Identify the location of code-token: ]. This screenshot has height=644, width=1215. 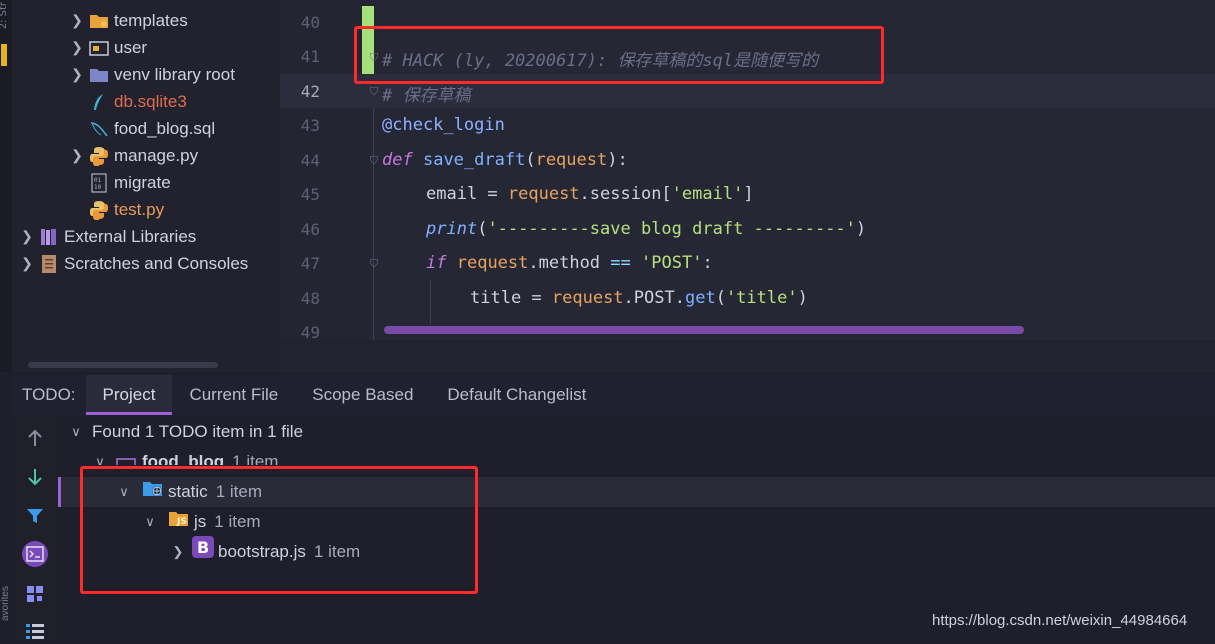
(748, 194).